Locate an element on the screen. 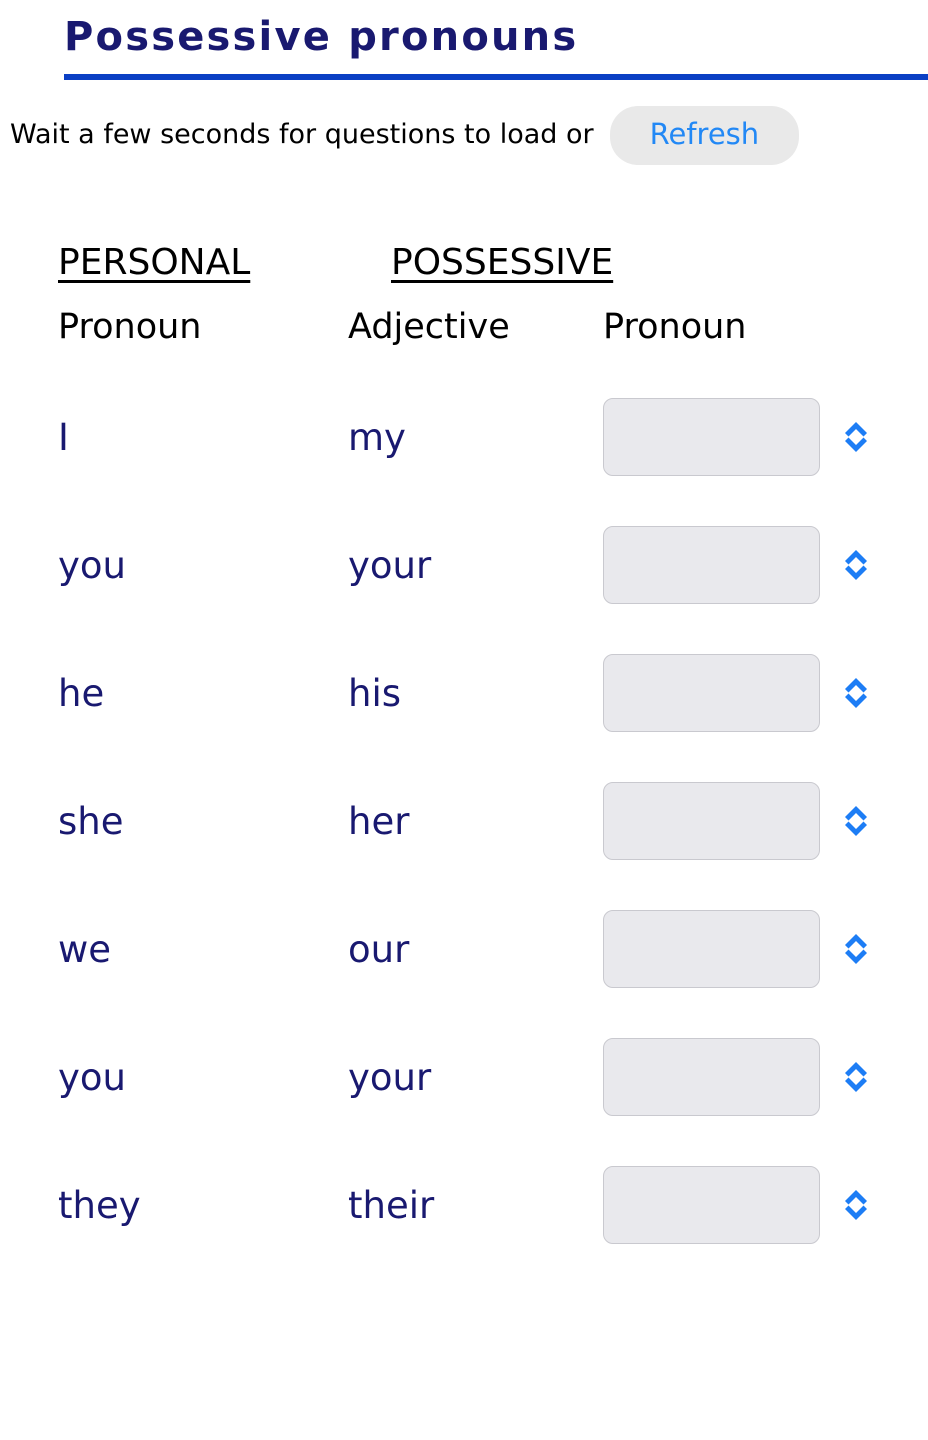  column-header-possessive-adjective: Adjective is located at coordinates (429, 326).